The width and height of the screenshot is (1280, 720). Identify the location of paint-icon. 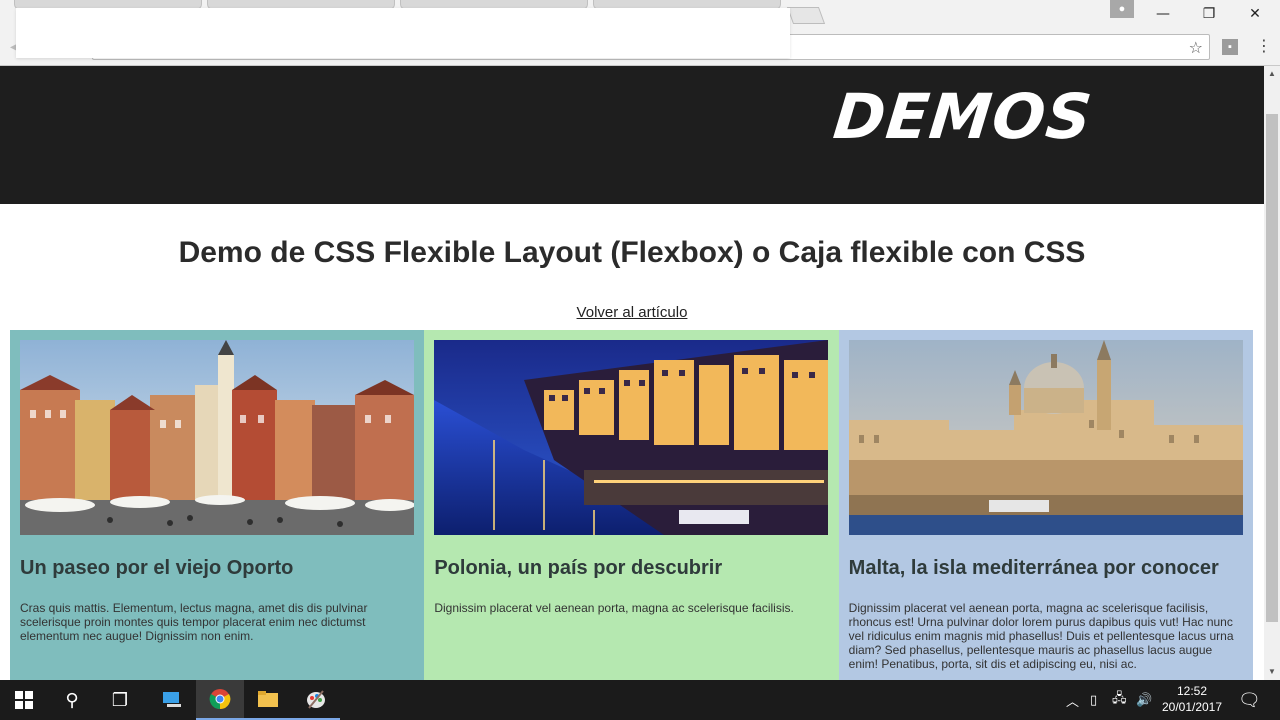
(316, 699).